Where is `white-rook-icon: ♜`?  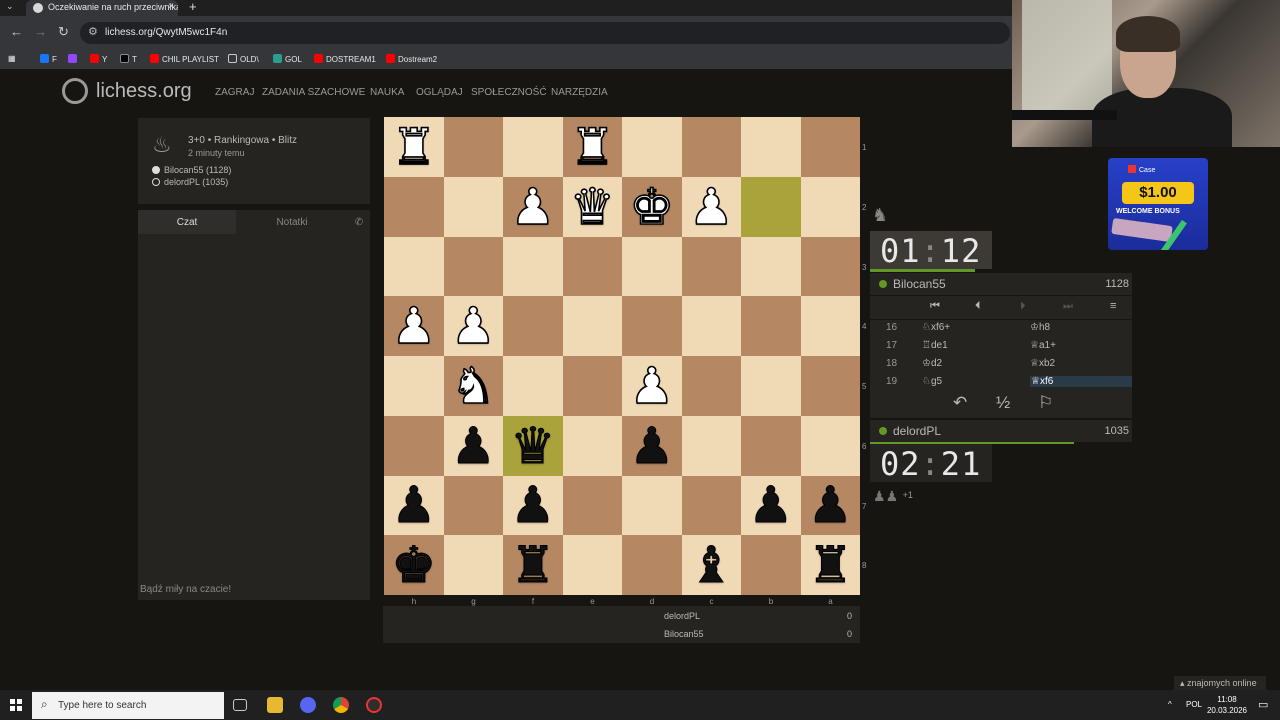 white-rook-icon: ♜ is located at coordinates (414, 147).